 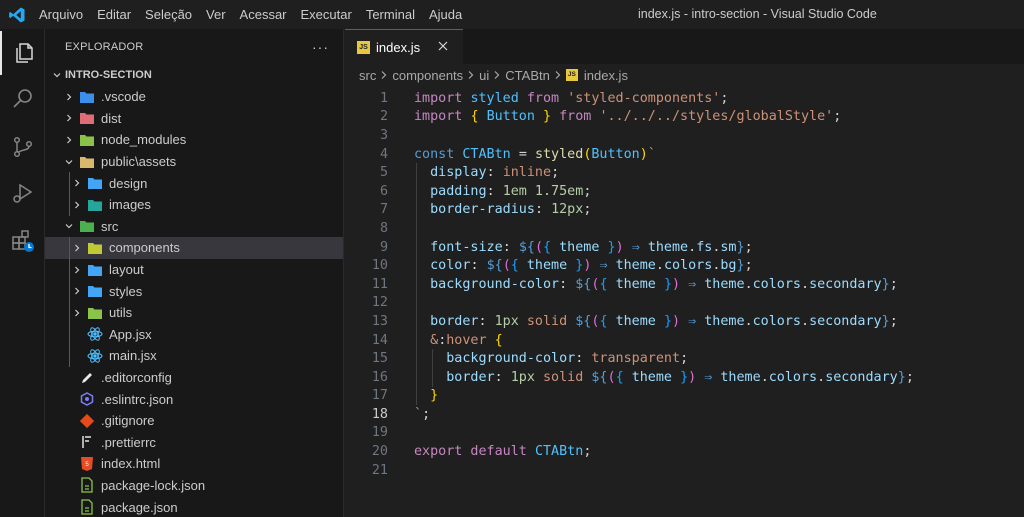 I want to click on folder-vscode: .vscode, so click(x=194, y=97).